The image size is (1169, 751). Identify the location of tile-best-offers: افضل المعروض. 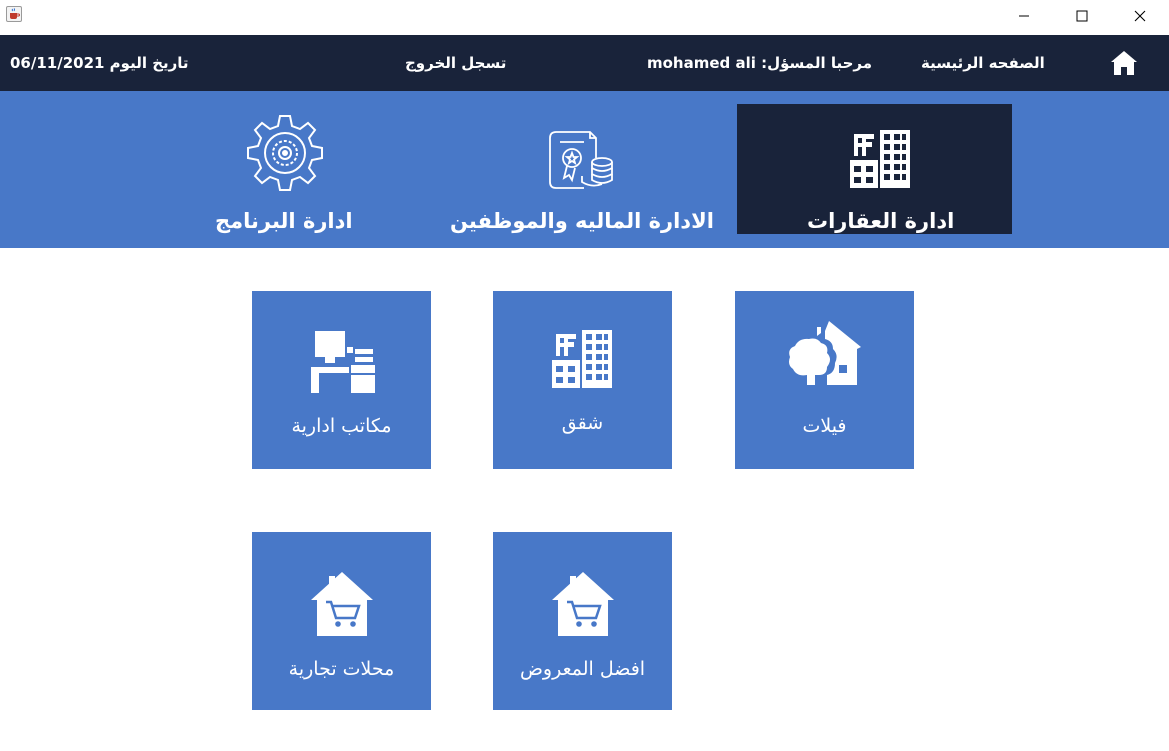
(582, 621).